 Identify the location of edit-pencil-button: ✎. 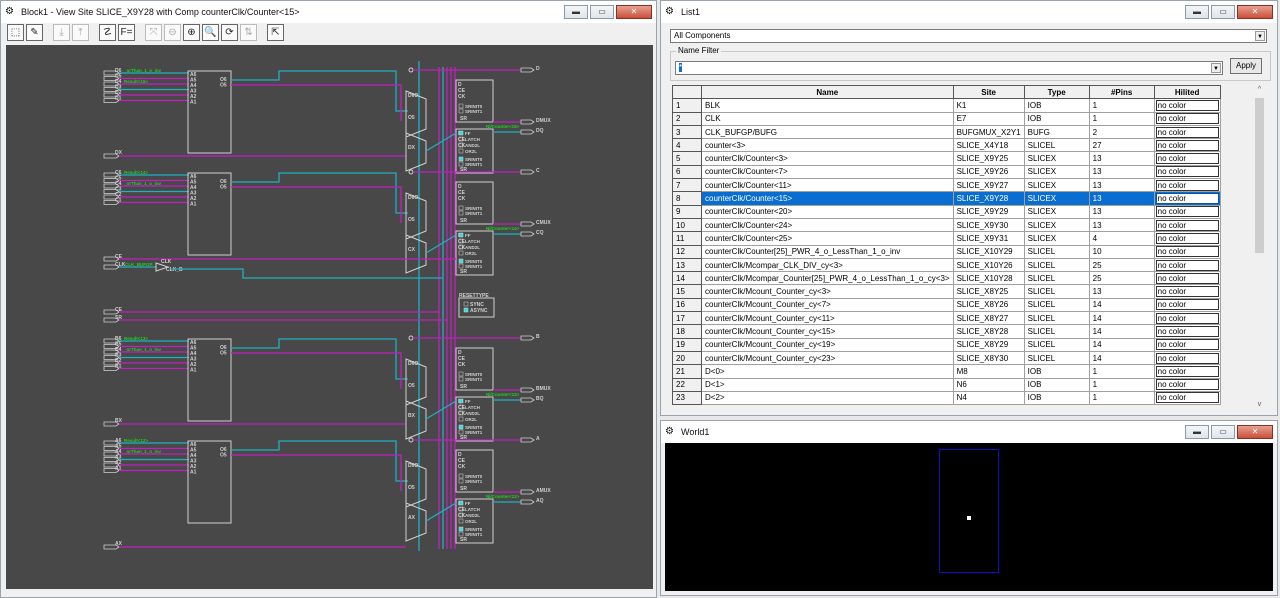
(34, 32).